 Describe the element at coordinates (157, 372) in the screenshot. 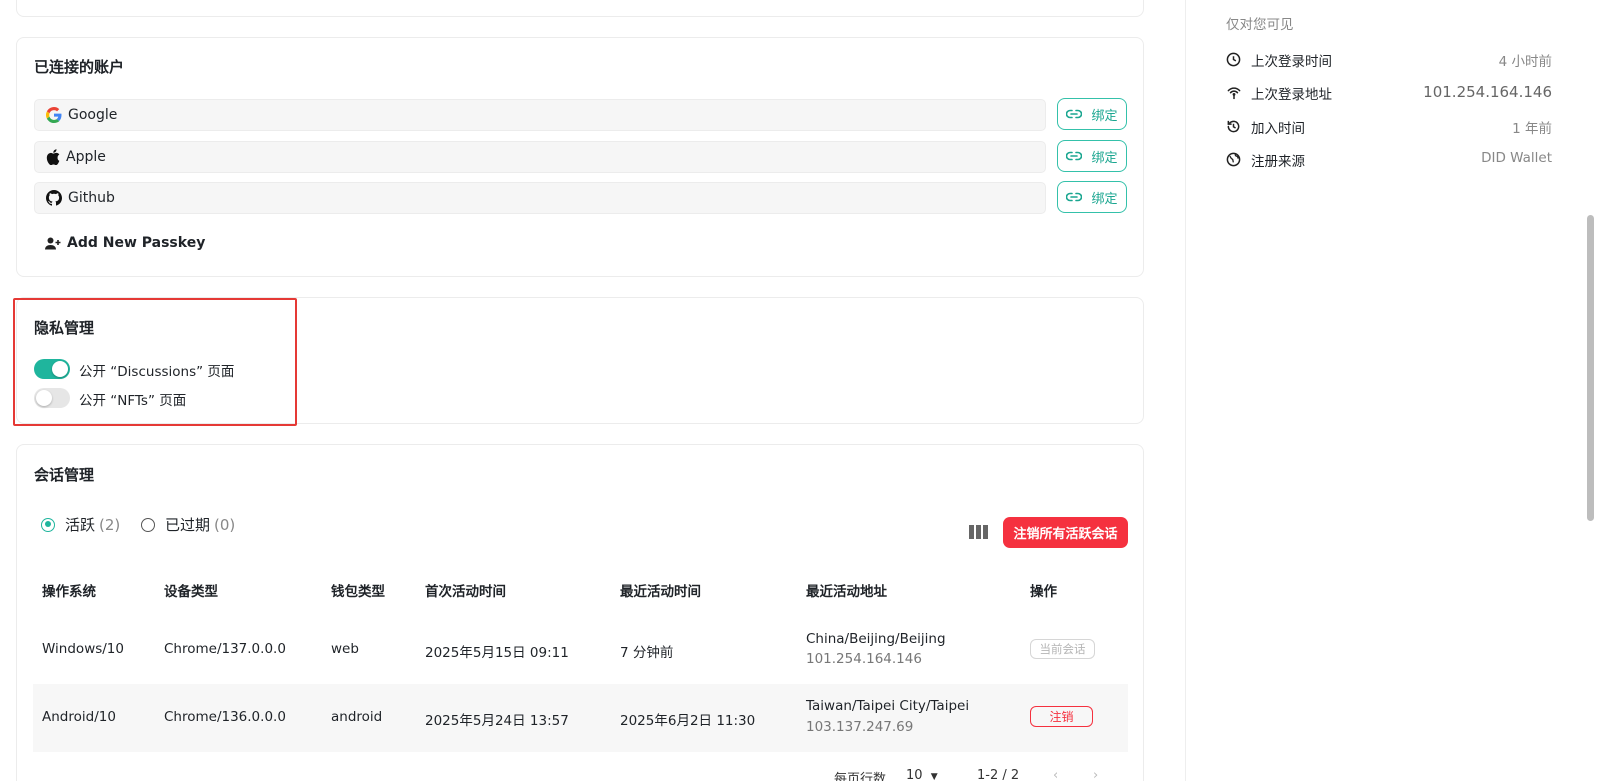

I see `discussions-toggle-label: 公开 “Discussions” 页面` at that location.